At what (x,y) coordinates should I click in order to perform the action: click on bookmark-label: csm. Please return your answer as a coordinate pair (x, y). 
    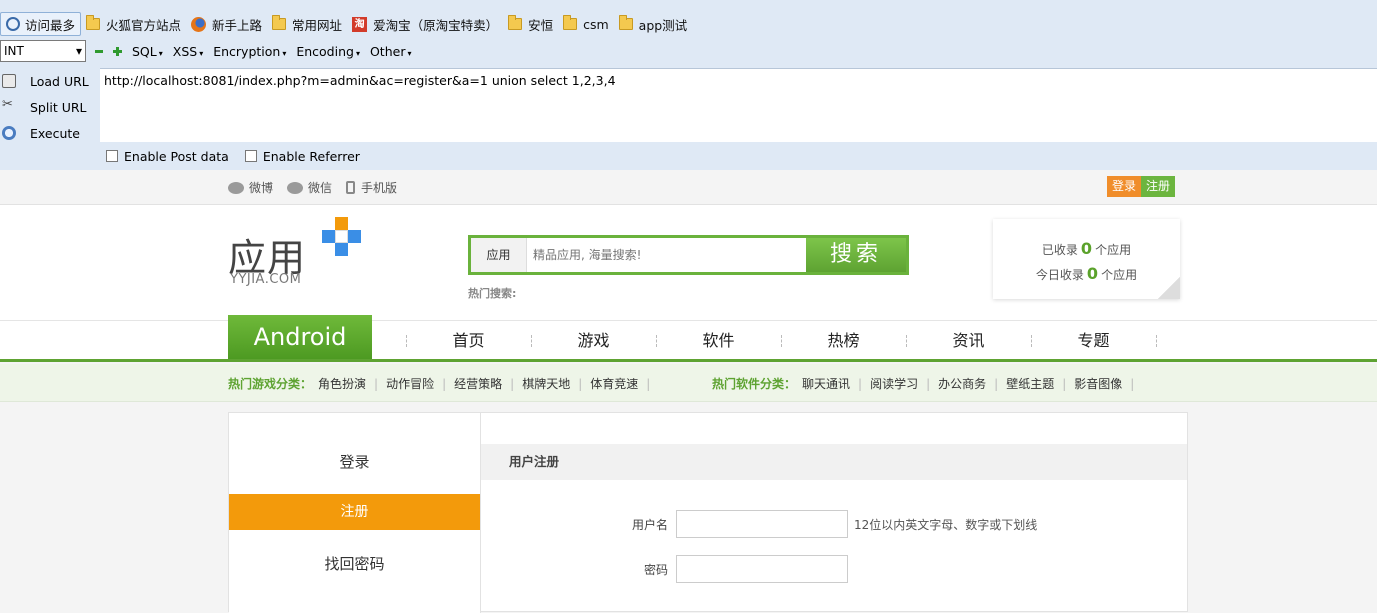
    Looking at the image, I should click on (596, 24).